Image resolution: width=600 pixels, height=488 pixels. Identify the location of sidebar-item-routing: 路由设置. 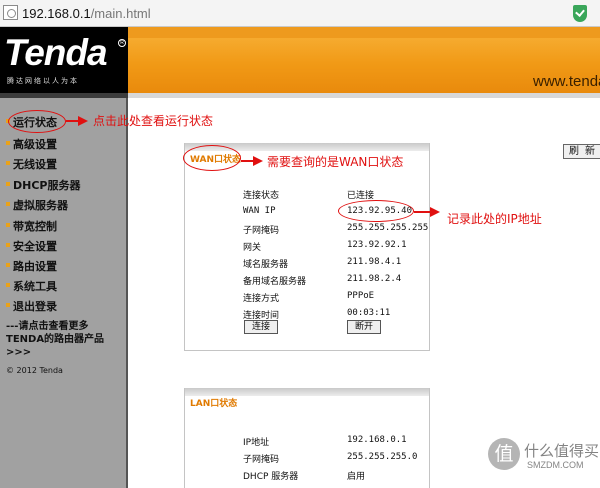
(31, 266).